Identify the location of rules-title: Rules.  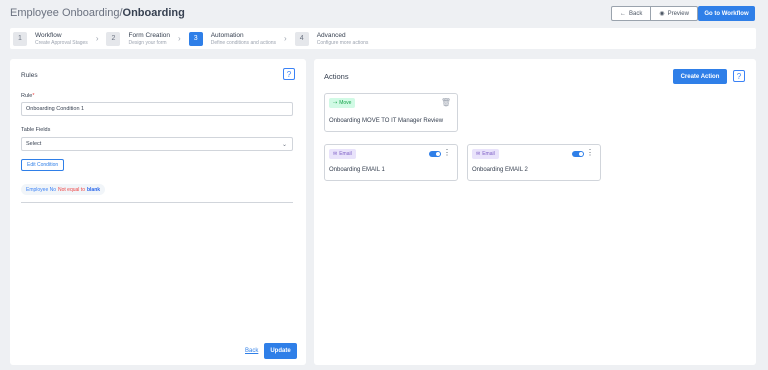
(29, 75).